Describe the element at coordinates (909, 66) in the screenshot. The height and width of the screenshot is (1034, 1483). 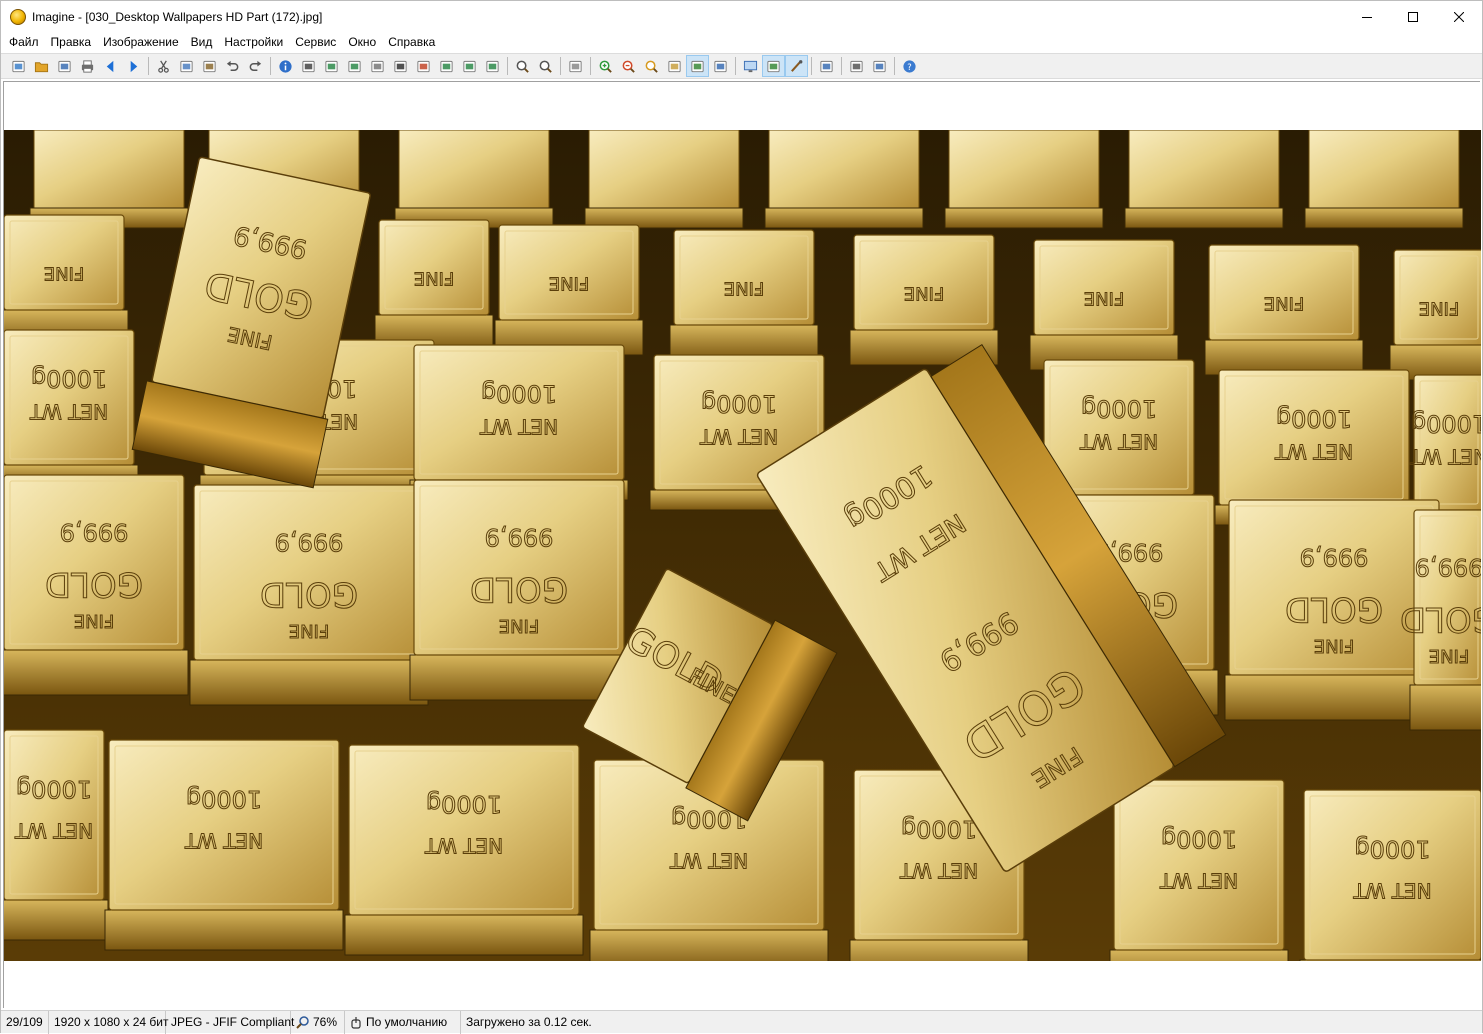
I see `help-button: ?` at that location.